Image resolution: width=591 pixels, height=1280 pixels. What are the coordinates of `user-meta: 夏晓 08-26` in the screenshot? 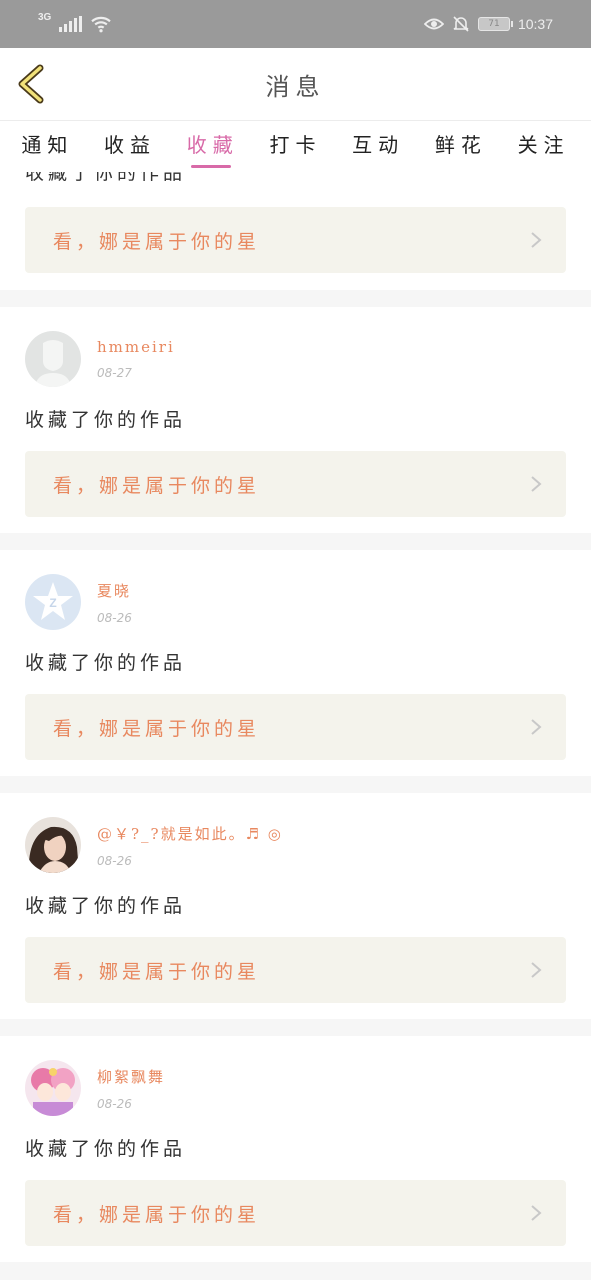 It's located at (114, 602).